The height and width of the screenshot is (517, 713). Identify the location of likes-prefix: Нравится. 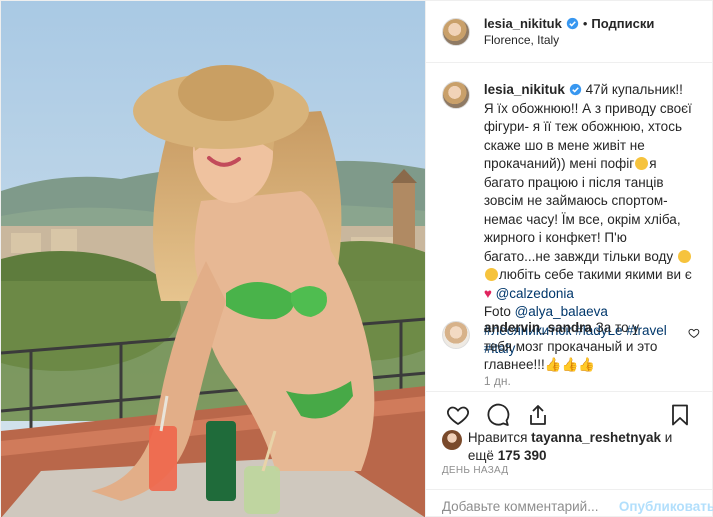
(497, 437).